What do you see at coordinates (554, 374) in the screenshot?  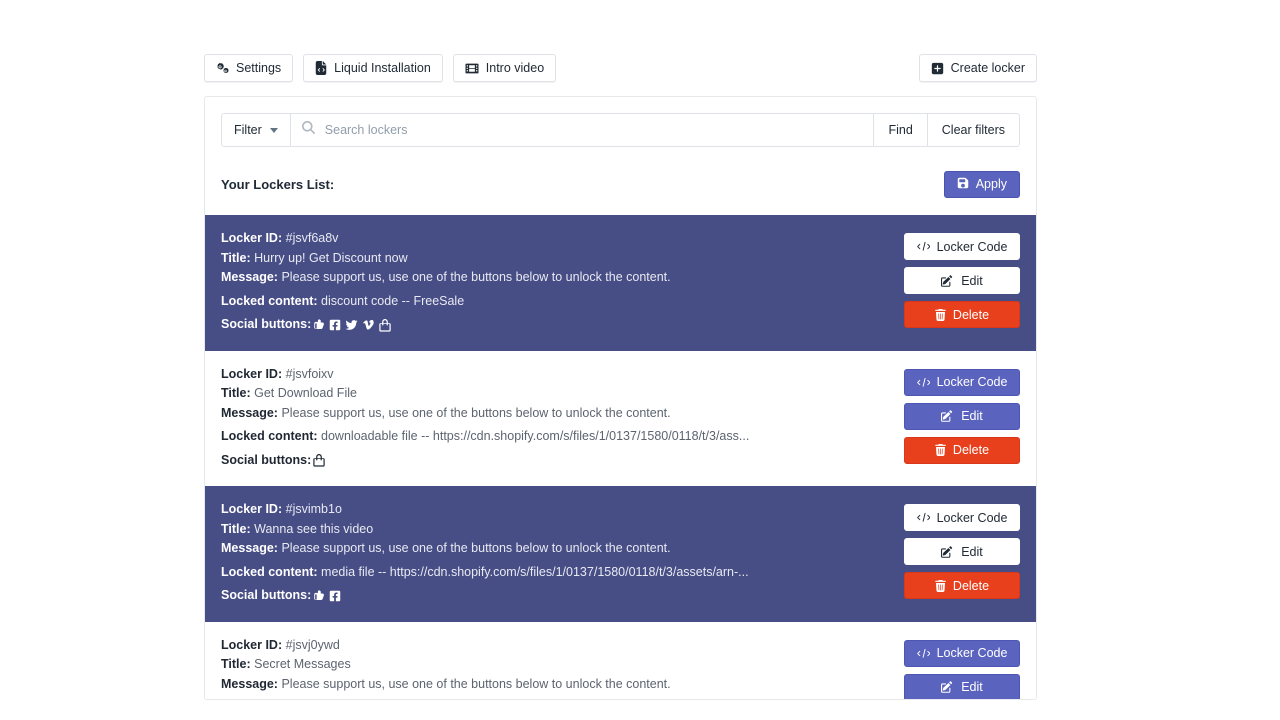 I see `locker-id-row: Locker ID: #jsvfoixv` at bounding box center [554, 374].